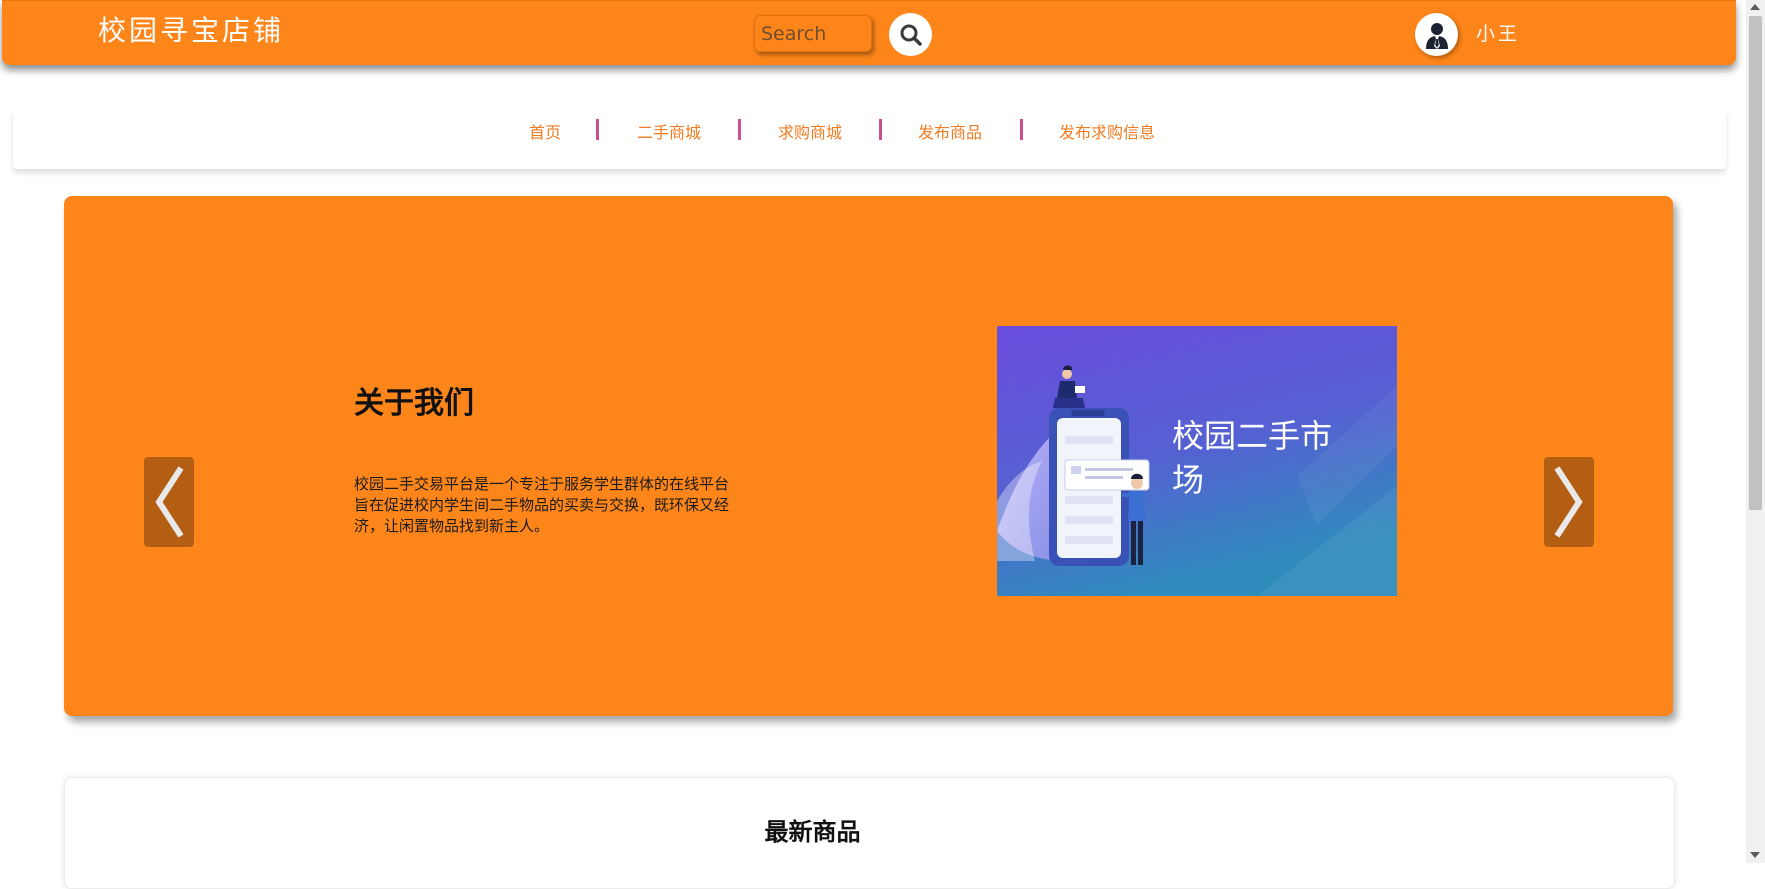  I want to click on banner-caption: 校园二手市场, so click(1252, 458).